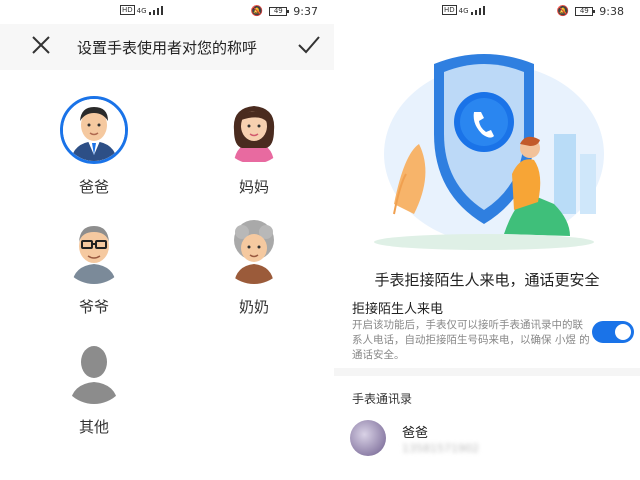 The image size is (640, 480). What do you see at coordinates (487, 280) in the screenshot?
I see `feature-headline: 手表拒接陌生人来电，通话更安全` at bounding box center [487, 280].